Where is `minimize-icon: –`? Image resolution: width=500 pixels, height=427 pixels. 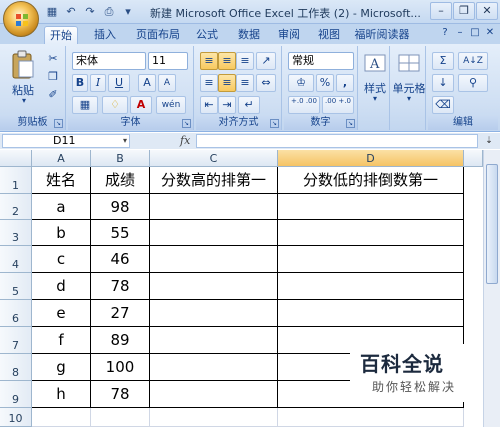 minimize-icon: – is located at coordinates (441, 11).